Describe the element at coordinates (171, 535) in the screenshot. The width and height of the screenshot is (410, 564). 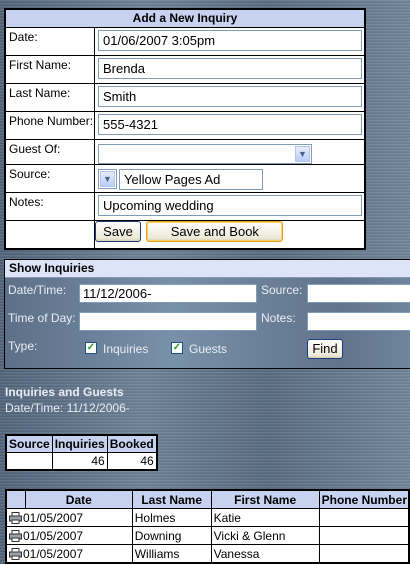
I see `row-last-name: Downing` at that location.